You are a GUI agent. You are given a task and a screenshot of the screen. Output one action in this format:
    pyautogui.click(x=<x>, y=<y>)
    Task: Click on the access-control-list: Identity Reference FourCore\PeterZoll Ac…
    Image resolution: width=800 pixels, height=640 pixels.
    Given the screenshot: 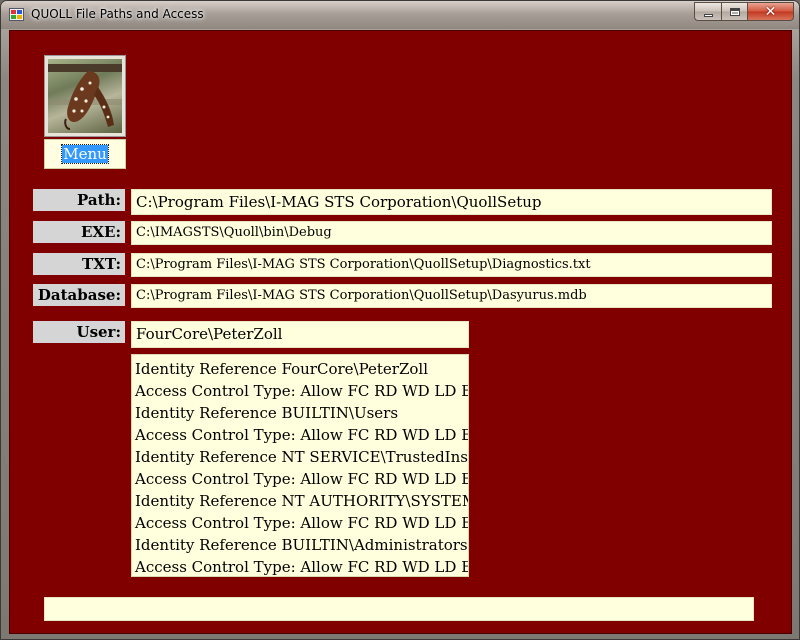 What is the action you would take?
    pyautogui.click(x=300, y=465)
    